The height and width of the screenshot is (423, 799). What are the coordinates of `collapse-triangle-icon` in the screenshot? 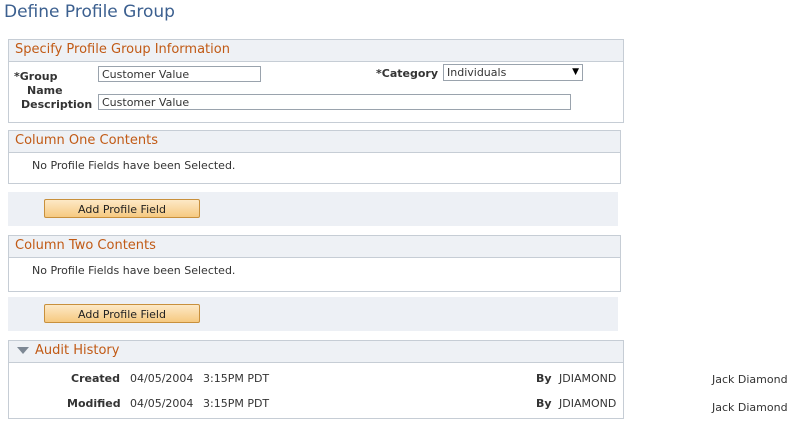 It's located at (23, 350).